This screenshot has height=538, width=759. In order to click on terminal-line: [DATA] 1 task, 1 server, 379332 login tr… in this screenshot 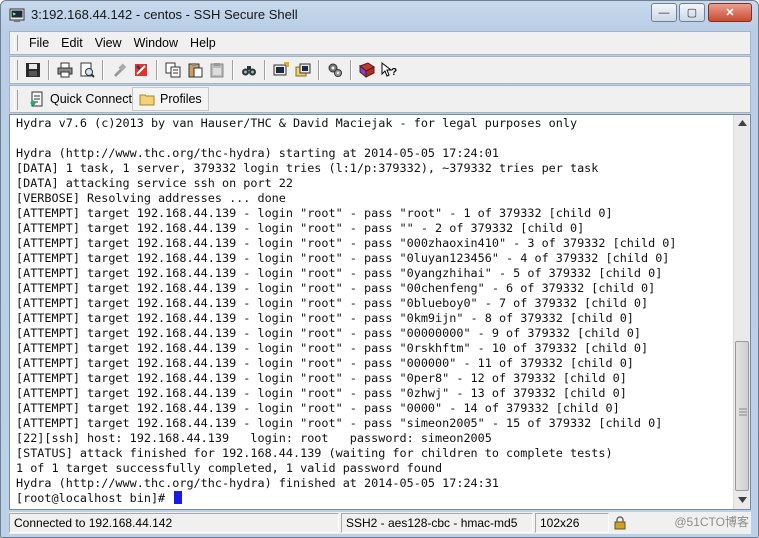, I will do `click(307, 168)`.